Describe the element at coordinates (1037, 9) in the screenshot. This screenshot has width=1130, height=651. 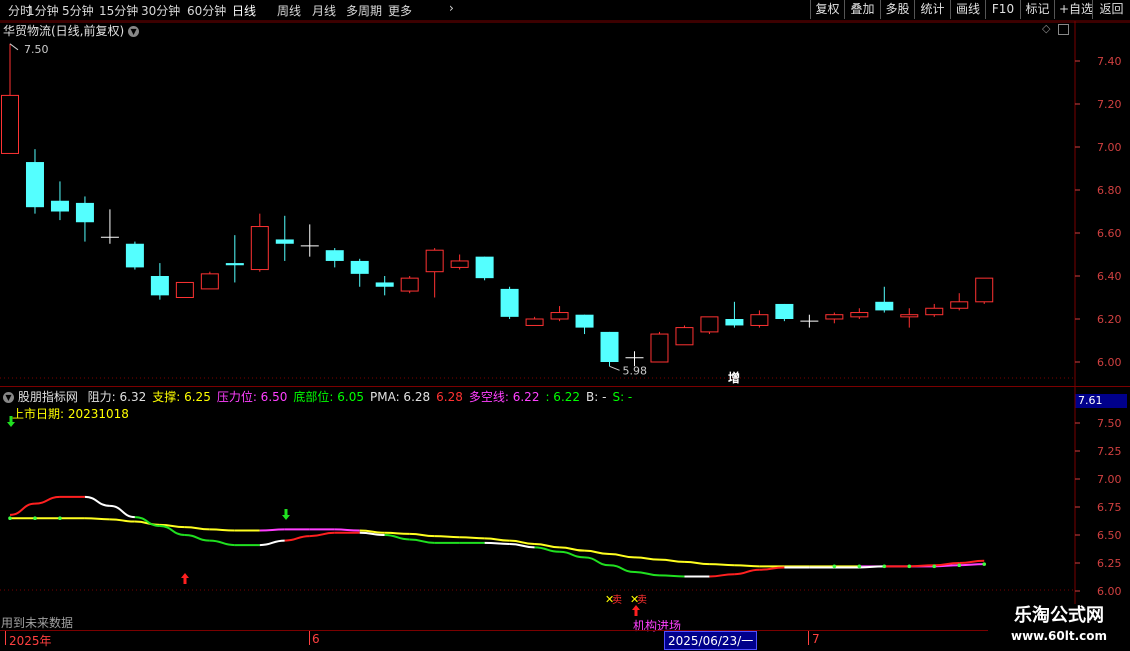
I see `mark-button: 标记` at that location.